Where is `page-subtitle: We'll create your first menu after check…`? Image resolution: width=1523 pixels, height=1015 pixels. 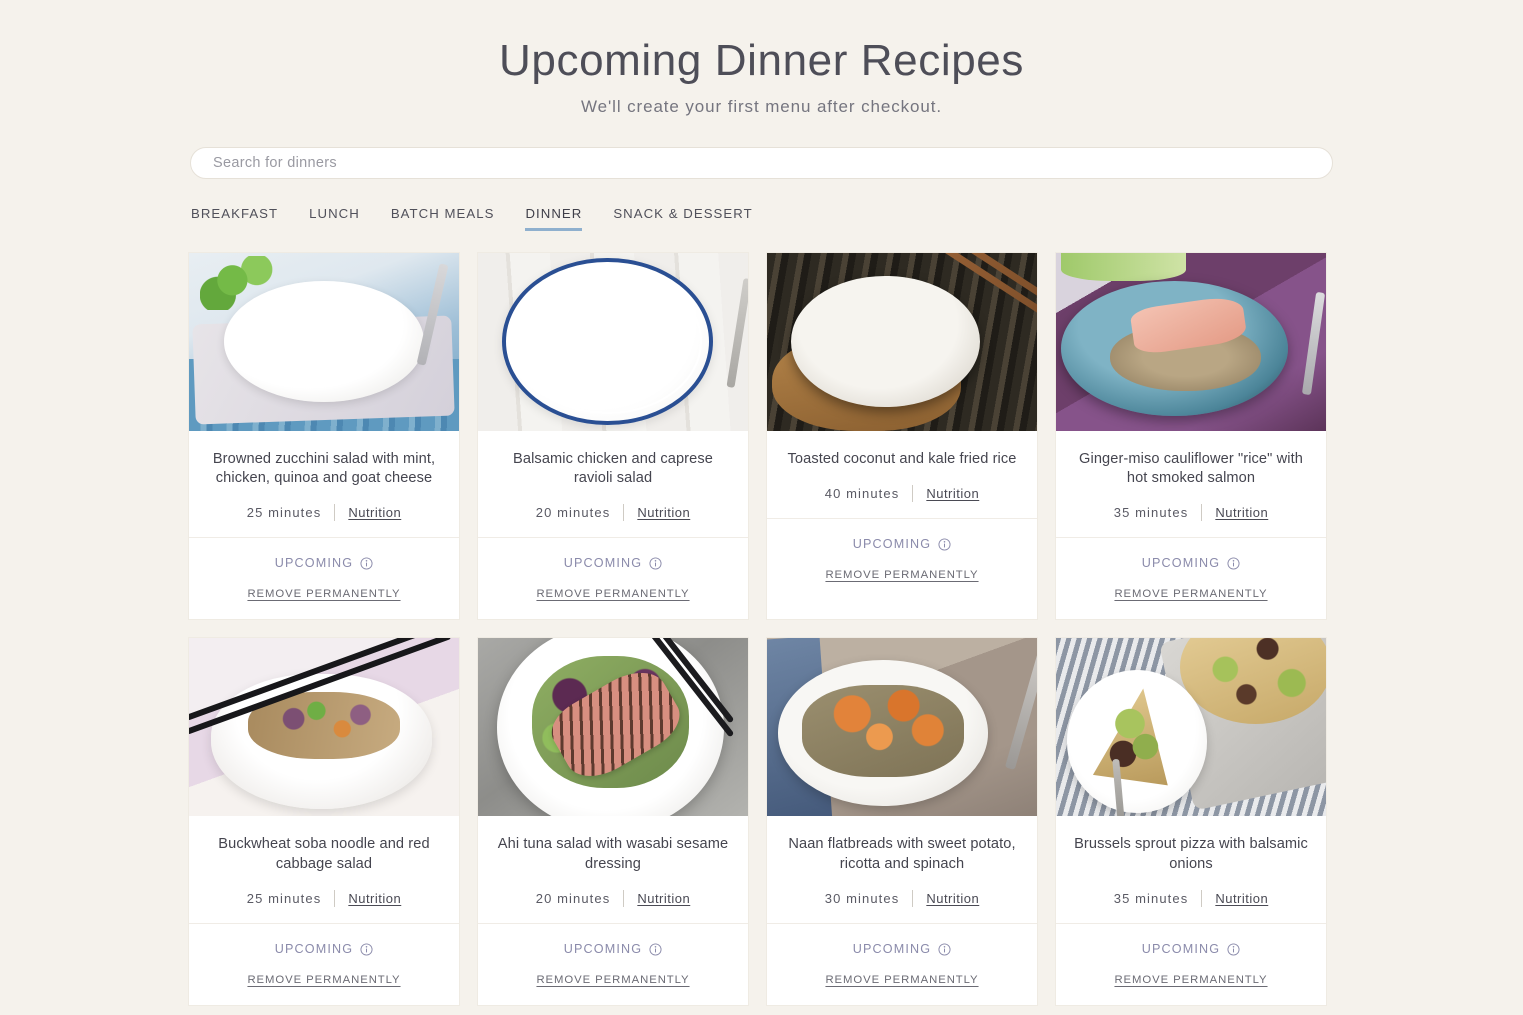 page-subtitle: We'll create your first menu after check… is located at coordinates (761, 106).